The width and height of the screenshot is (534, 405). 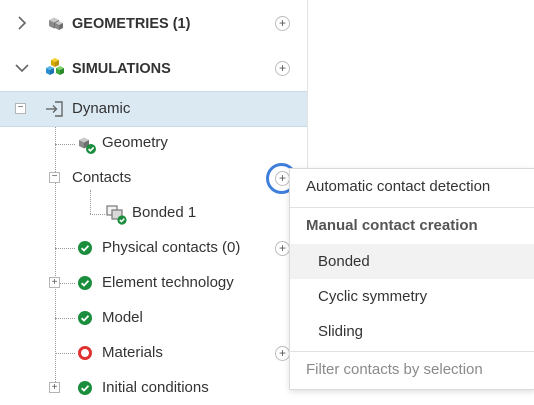 What do you see at coordinates (164, 212) in the screenshot?
I see `bonded-1-label: Bonded 1` at bounding box center [164, 212].